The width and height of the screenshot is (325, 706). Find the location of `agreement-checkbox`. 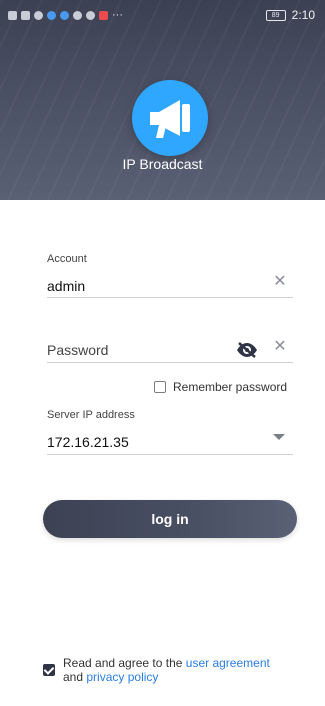

agreement-checkbox is located at coordinates (49, 670).